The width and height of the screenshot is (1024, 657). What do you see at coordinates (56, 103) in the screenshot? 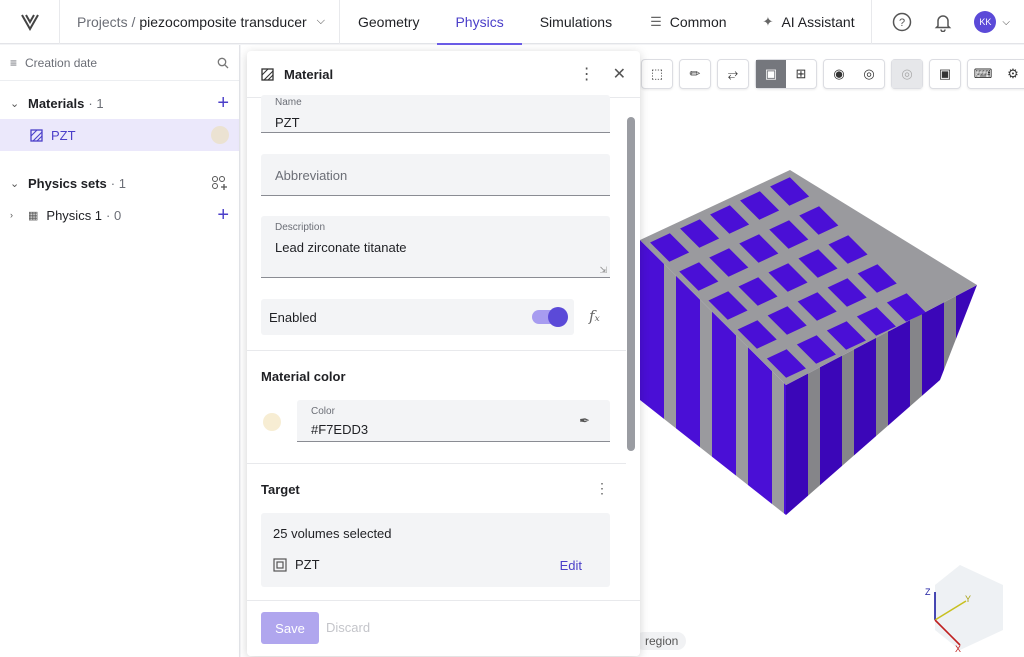
I see `materials-label: Materials` at bounding box center [56, 103].